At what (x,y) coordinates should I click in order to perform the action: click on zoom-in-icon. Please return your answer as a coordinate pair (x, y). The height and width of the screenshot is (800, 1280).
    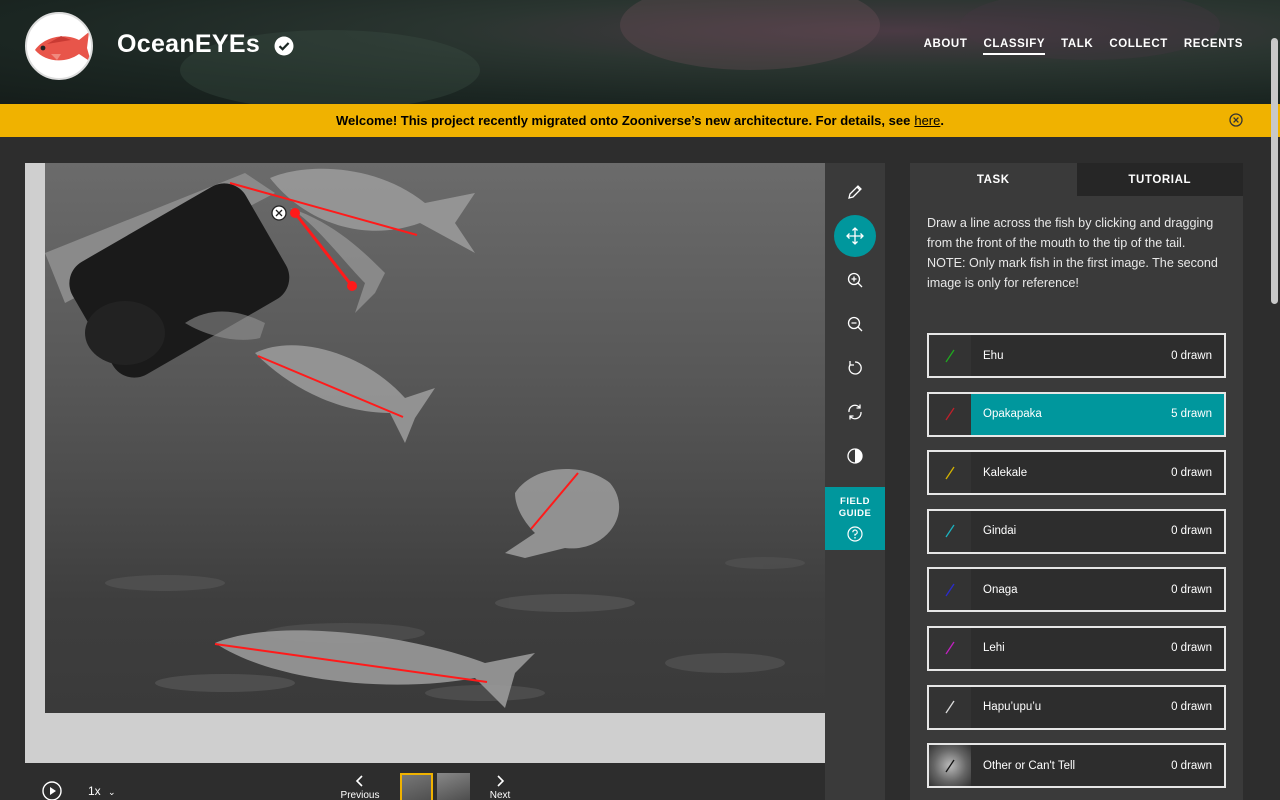
    Looking at the image, I should click on (855, 280).